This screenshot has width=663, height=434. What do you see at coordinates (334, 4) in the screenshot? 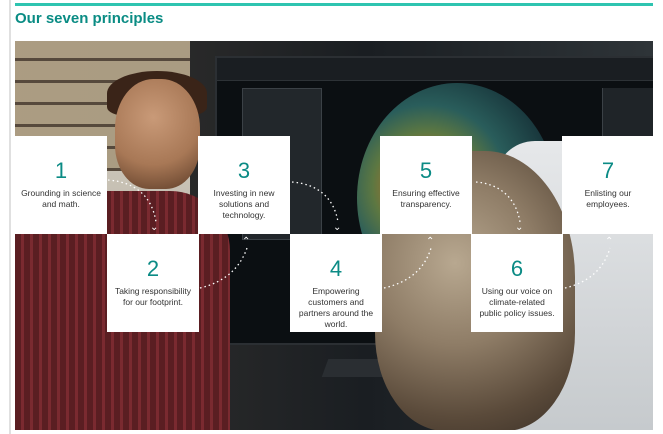
I see `accent-rule` at bounding box center [334, 4].